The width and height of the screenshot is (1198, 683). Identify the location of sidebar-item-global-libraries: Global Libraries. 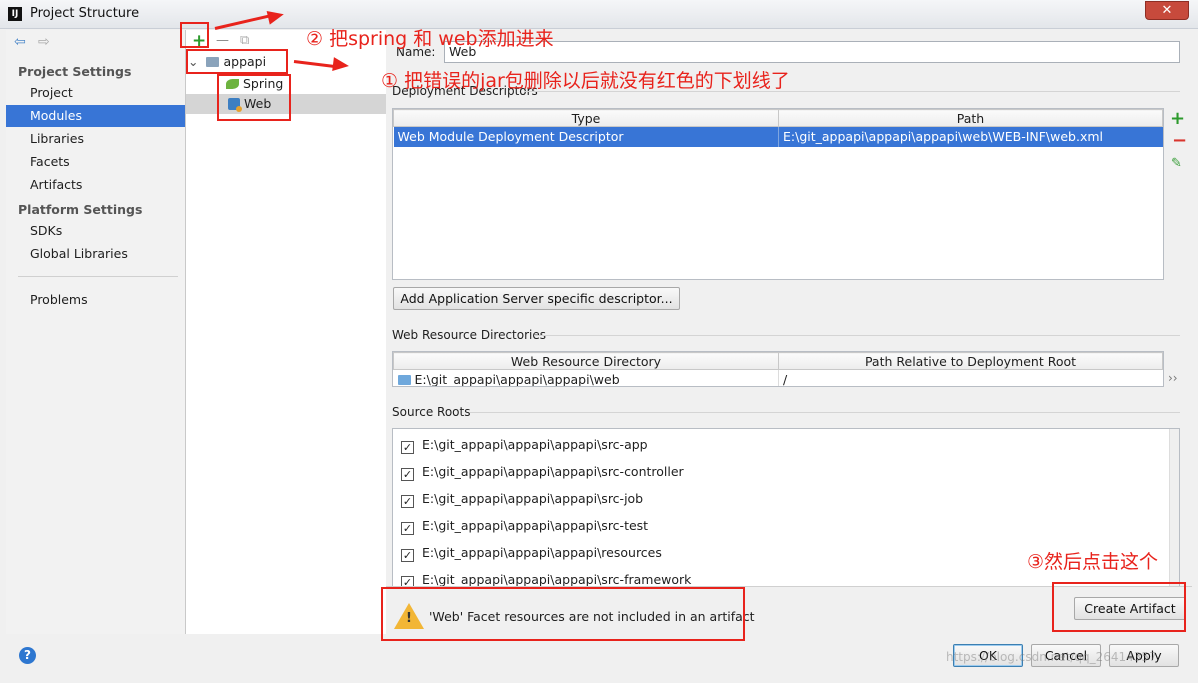
(95, 254).